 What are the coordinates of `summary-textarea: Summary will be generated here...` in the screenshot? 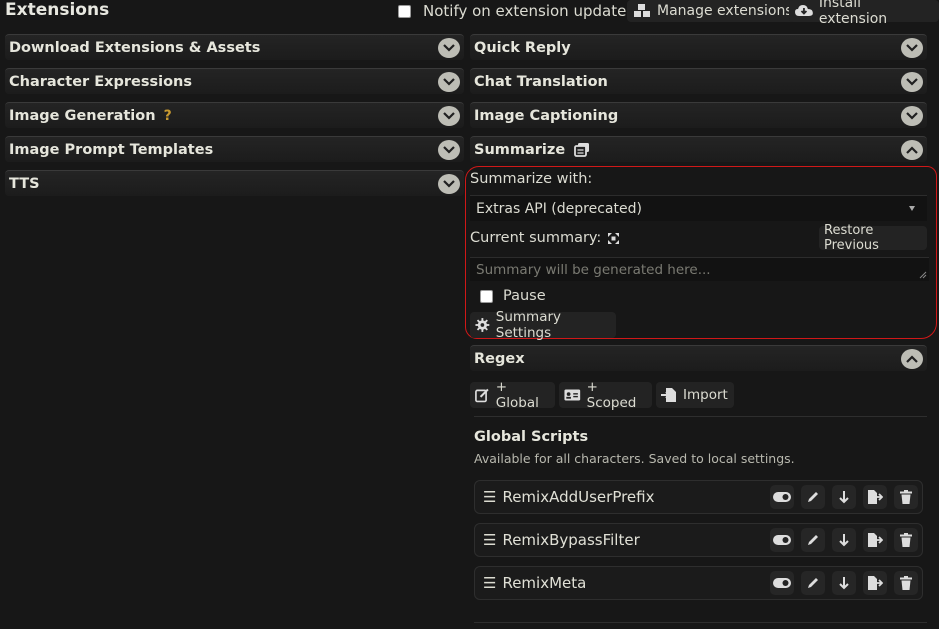 It's located at (699, 269).